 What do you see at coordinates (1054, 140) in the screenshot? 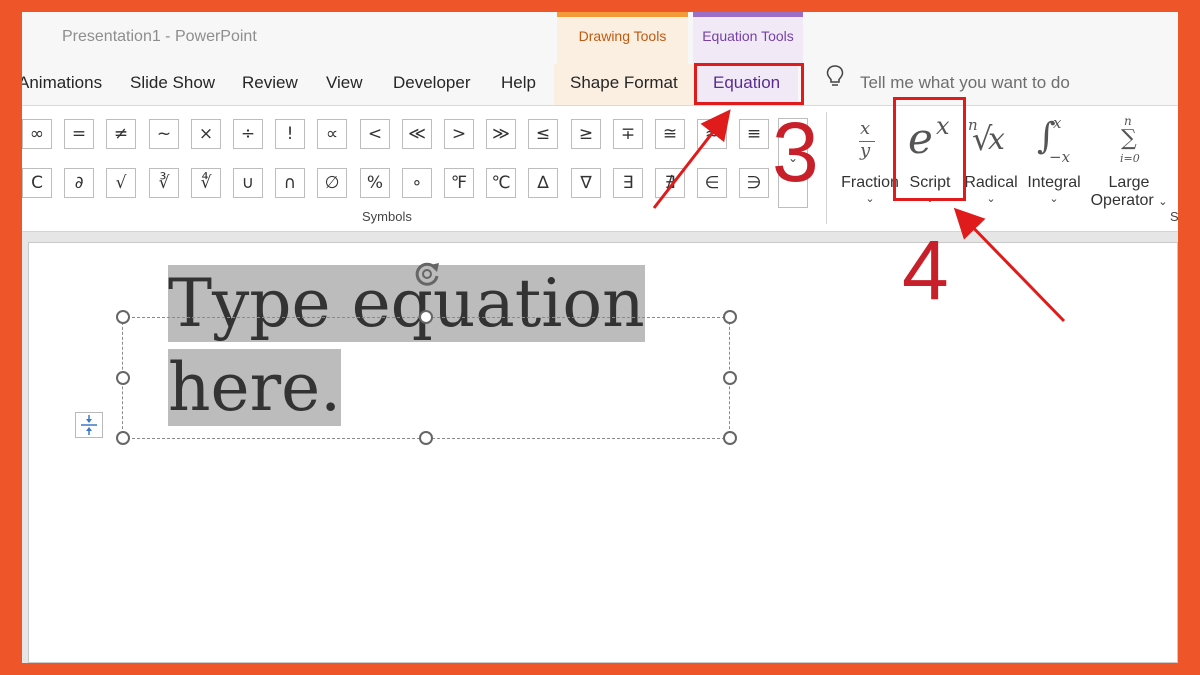
I see `integral-icon: ∫ x −x` at bounding box center [1054, 140].